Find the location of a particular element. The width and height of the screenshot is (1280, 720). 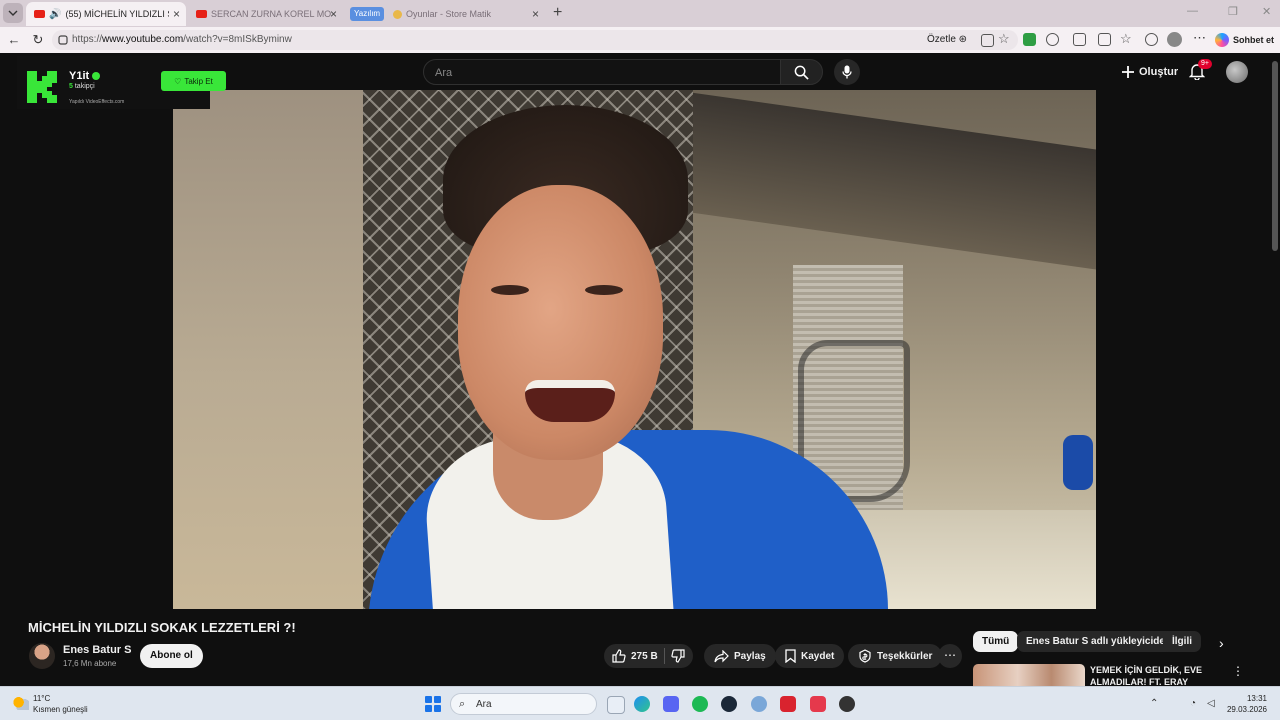

like-button: 275 B is located at coordinates (635, 656).